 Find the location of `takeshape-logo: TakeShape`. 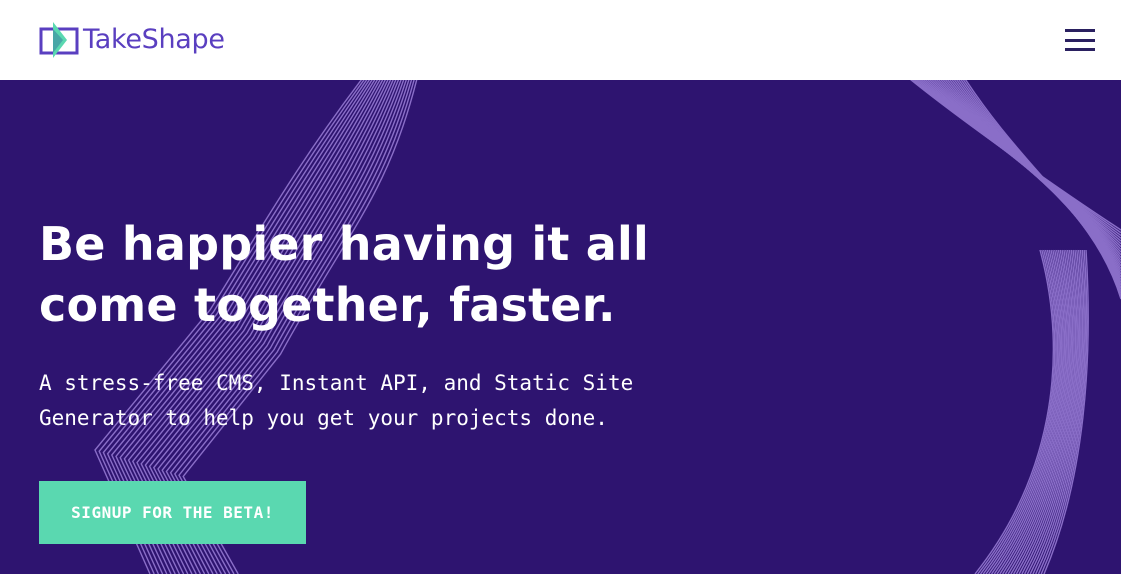

takeshape-logo: TakeShape is located at coordinates (132, 40).